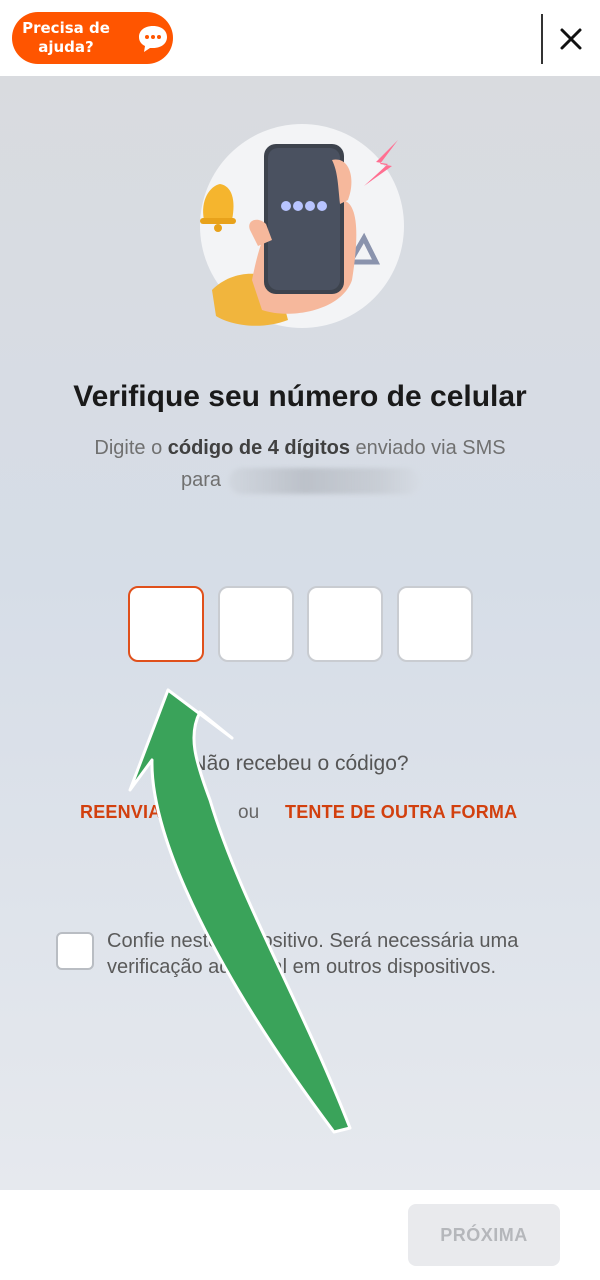 Image resolution: width=600 pixels, height=1280 pixels. I want to click on bottom-bar: PRÓXIMA, so click(300, 1235).